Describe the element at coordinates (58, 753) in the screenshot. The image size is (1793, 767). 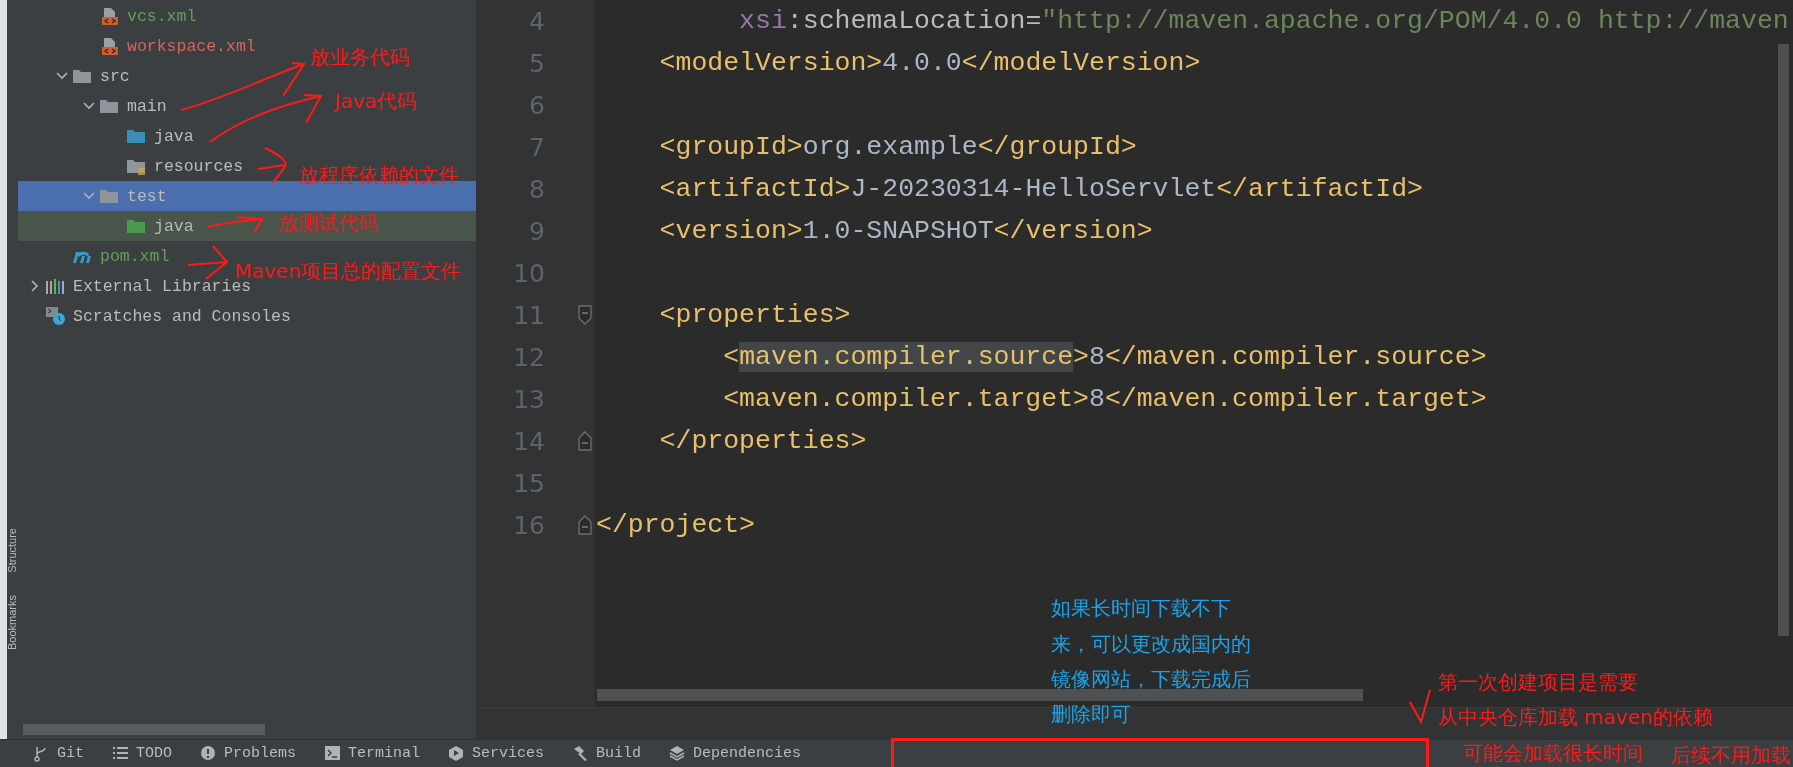
I see `tool-window-button: Git` at that location.